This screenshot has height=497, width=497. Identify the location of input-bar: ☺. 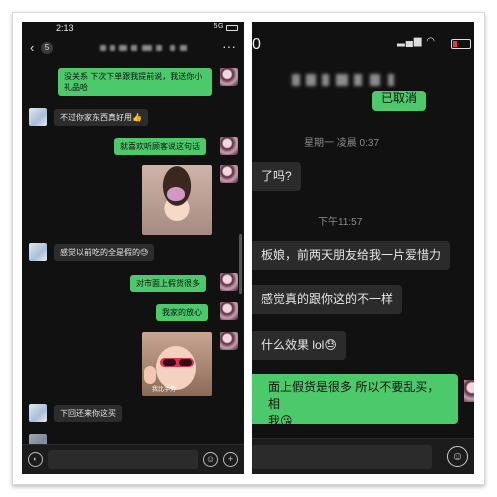
(363, 456).